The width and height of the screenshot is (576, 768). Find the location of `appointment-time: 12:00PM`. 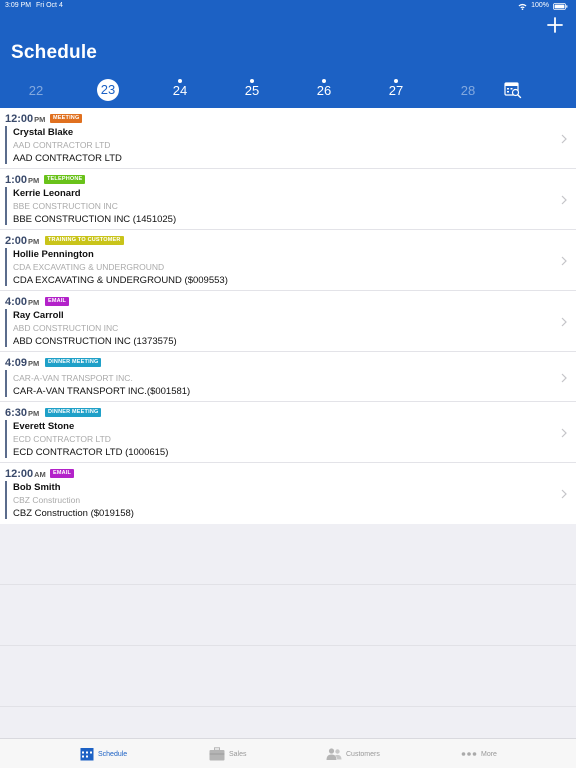

appointment-time: 12:00PM is located at coordinates (25, 119).